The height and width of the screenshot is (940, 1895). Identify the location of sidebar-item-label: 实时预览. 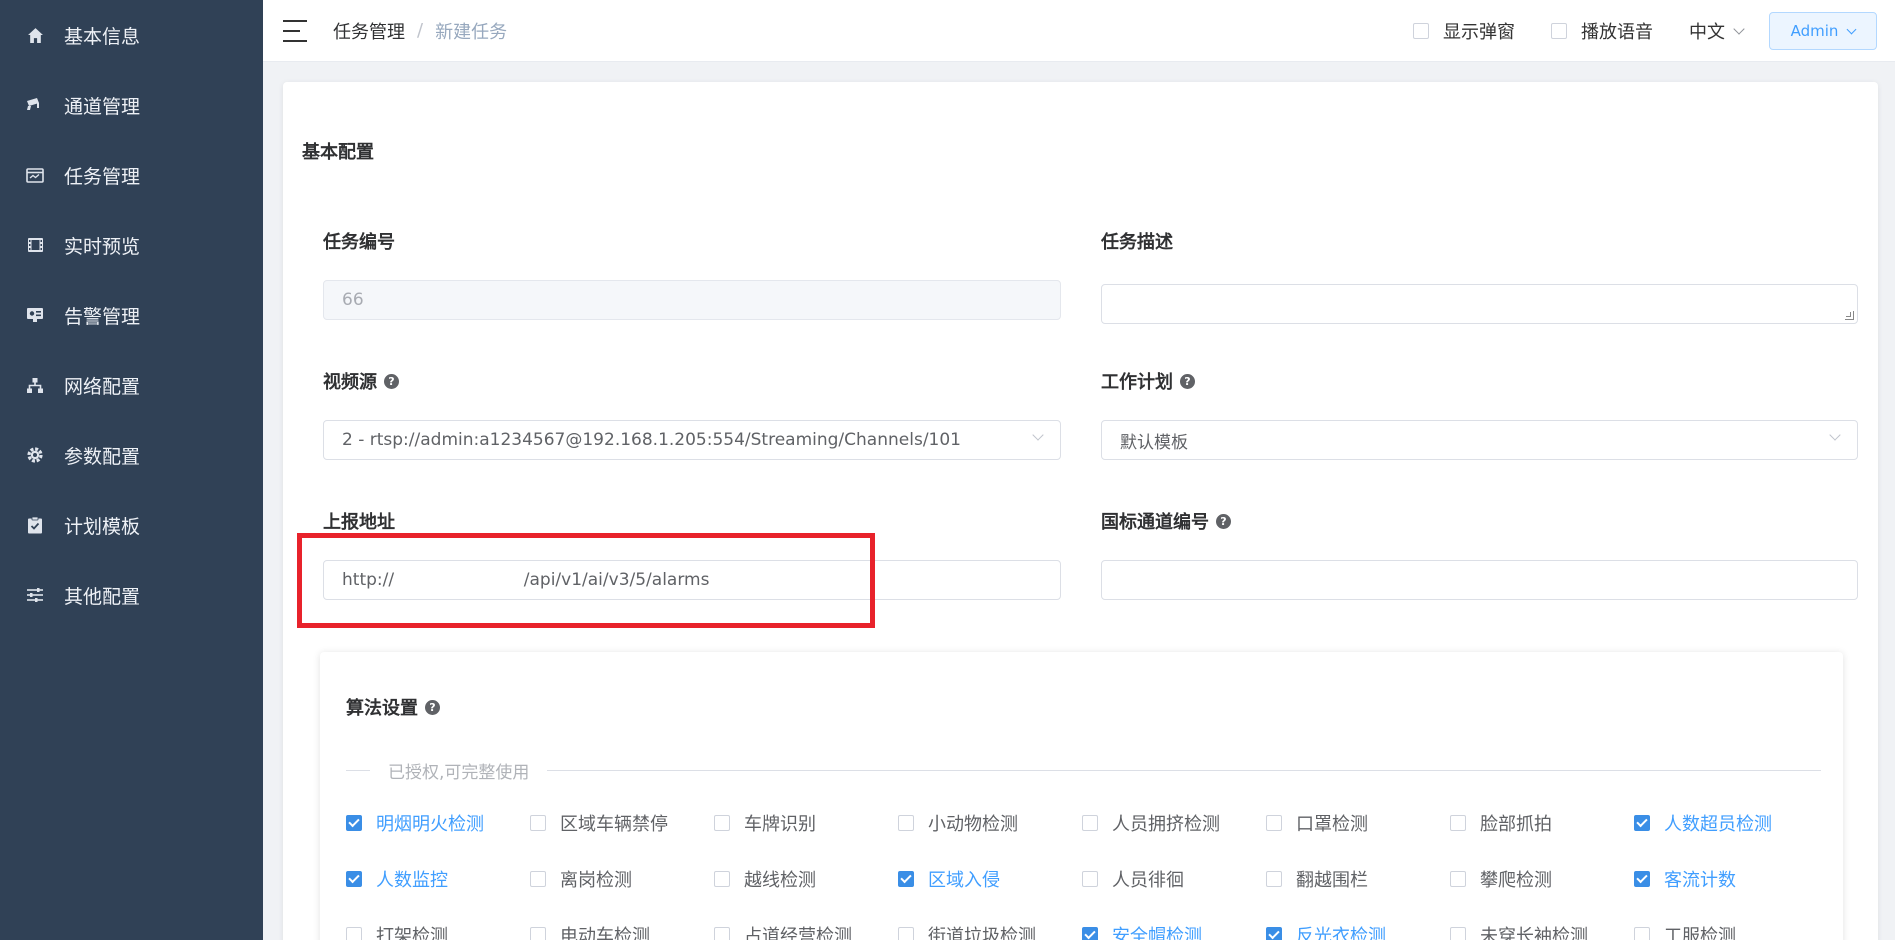
(102, 246).